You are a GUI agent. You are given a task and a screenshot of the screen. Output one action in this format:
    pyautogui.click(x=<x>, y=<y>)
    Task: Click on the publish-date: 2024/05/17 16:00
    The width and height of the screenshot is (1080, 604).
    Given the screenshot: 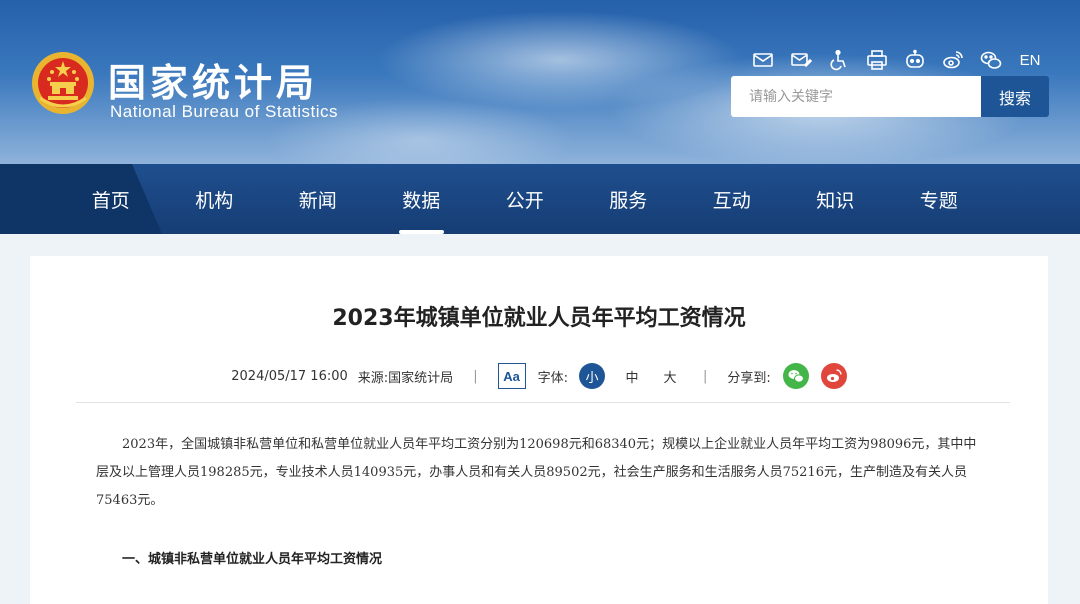 What is the action you would take?
    pyautogui.click(x=289, y=376)
    